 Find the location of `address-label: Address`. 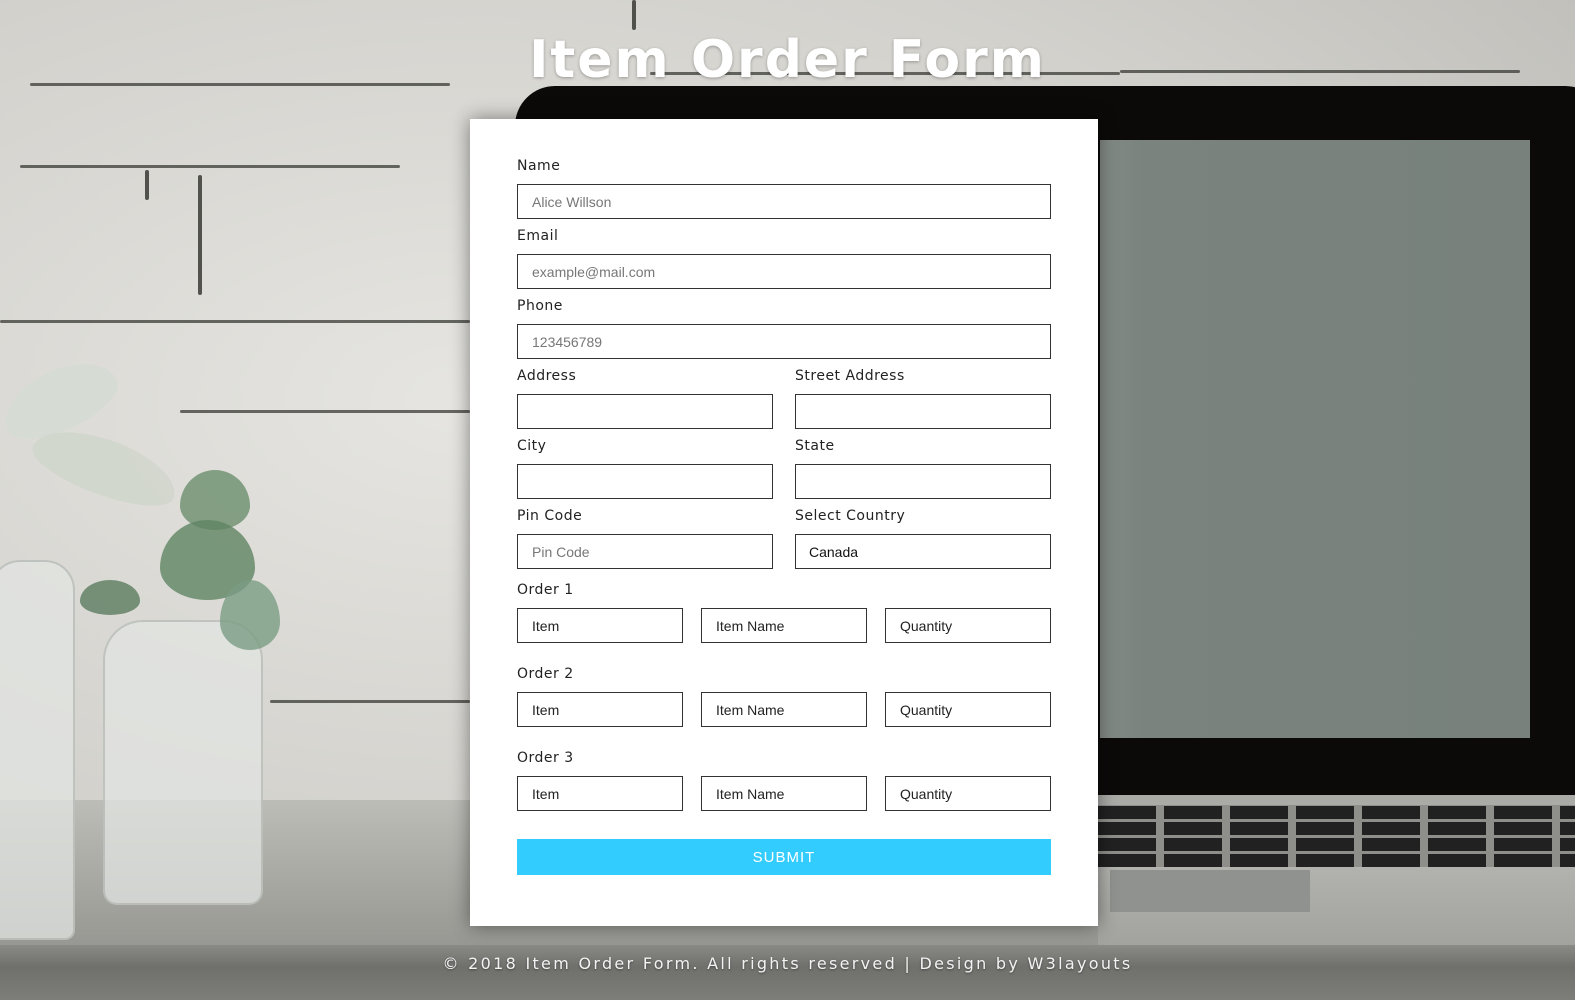

address-label: Address is located at coordinates (547, 376).